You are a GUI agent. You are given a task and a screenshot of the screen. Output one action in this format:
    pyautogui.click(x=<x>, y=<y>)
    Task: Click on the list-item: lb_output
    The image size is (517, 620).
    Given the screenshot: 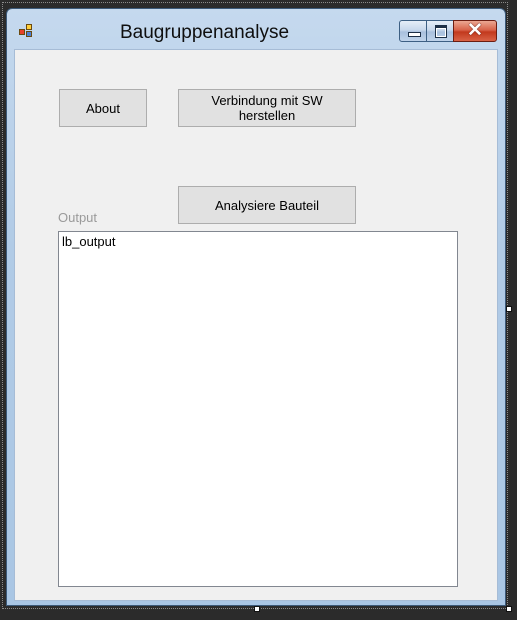 What is the action you would take?
    pyautogui.click(x=89, y=241)
    